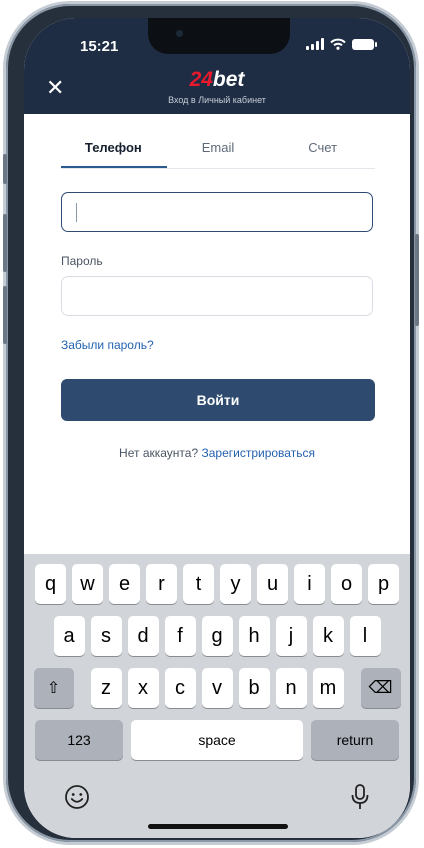  Describe the element at coordinates (355, 740) in the screenshot. I see `return-key: return` at that location.